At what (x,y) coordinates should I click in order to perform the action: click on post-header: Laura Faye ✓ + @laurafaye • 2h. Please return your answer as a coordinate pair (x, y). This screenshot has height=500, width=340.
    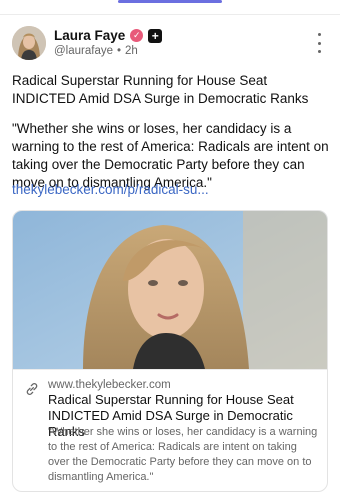
    Looking at the image, I should click on (171, 44).